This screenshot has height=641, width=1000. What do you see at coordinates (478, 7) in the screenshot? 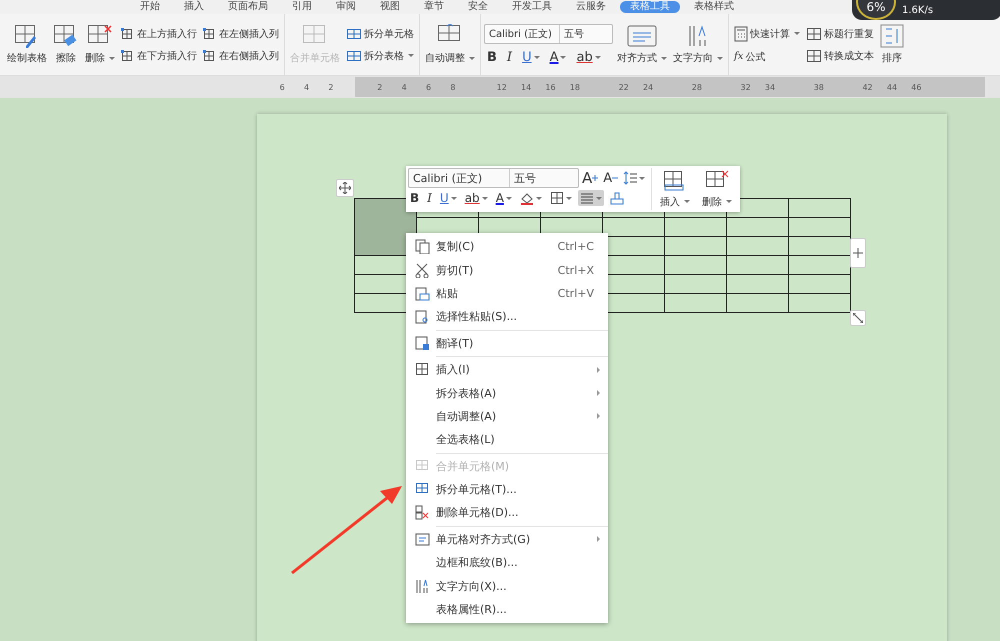
I see `ribbon-tab: 安全` at bounding box center [478, 7].